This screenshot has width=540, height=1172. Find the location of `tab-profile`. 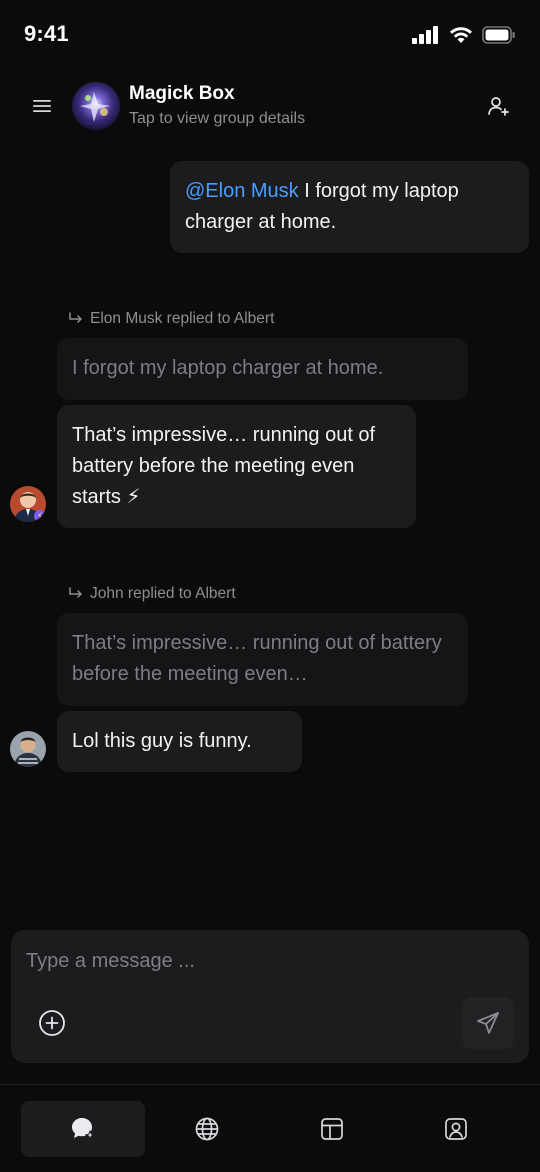

tab-profile is located at coordinates (456, 1129).